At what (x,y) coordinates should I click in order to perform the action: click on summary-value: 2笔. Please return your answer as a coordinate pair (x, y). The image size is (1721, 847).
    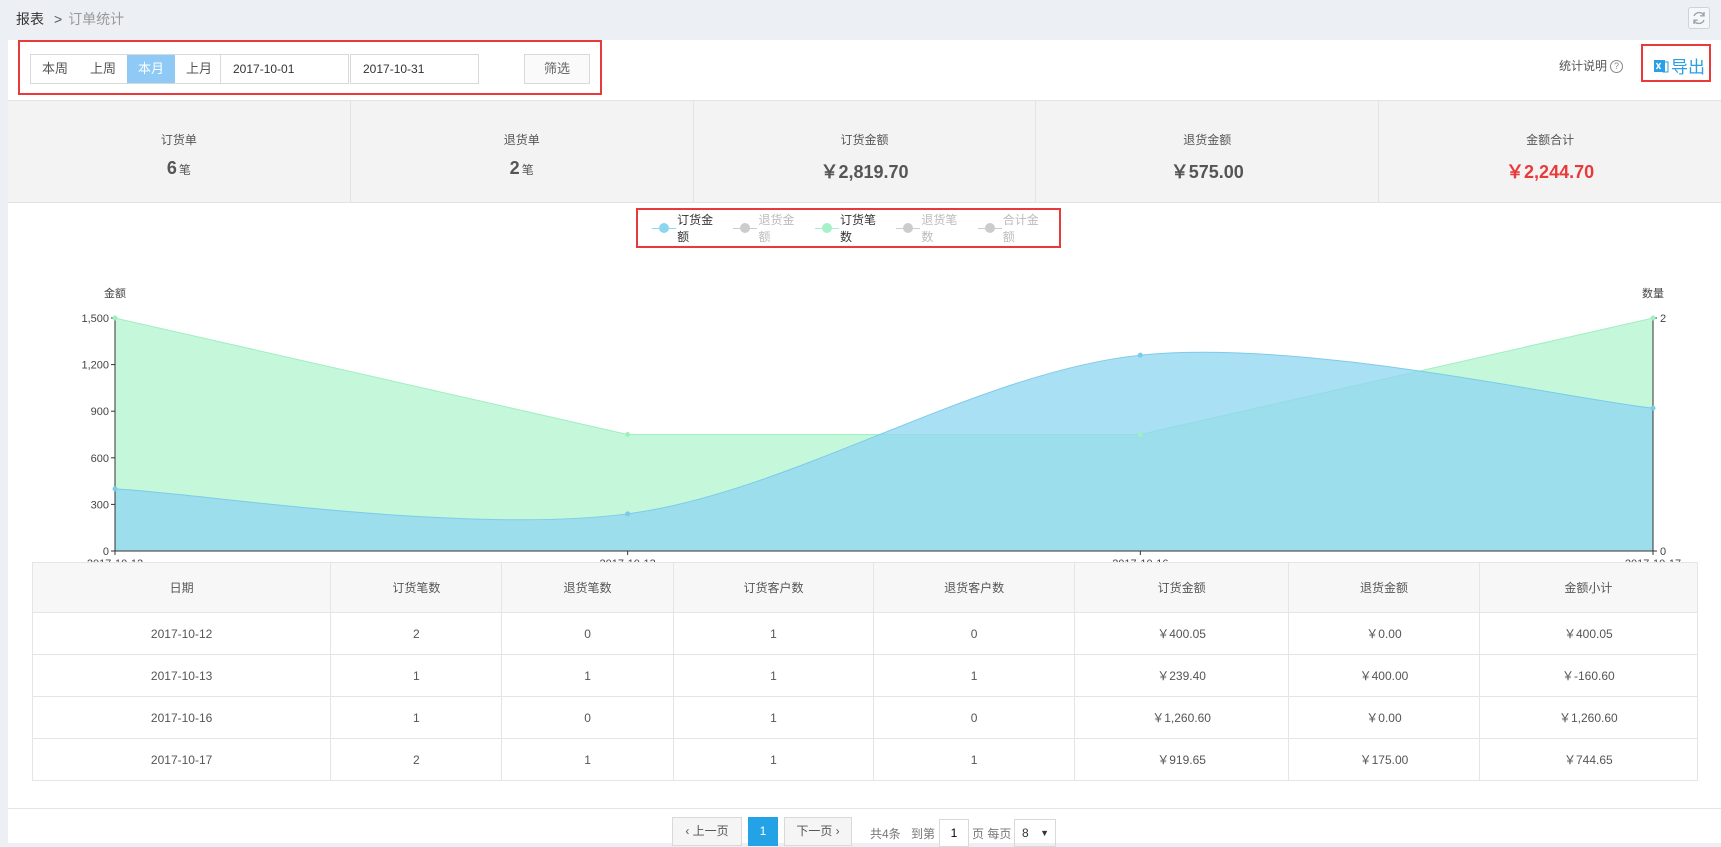
    Looking at the image, I should click on (522, 168).